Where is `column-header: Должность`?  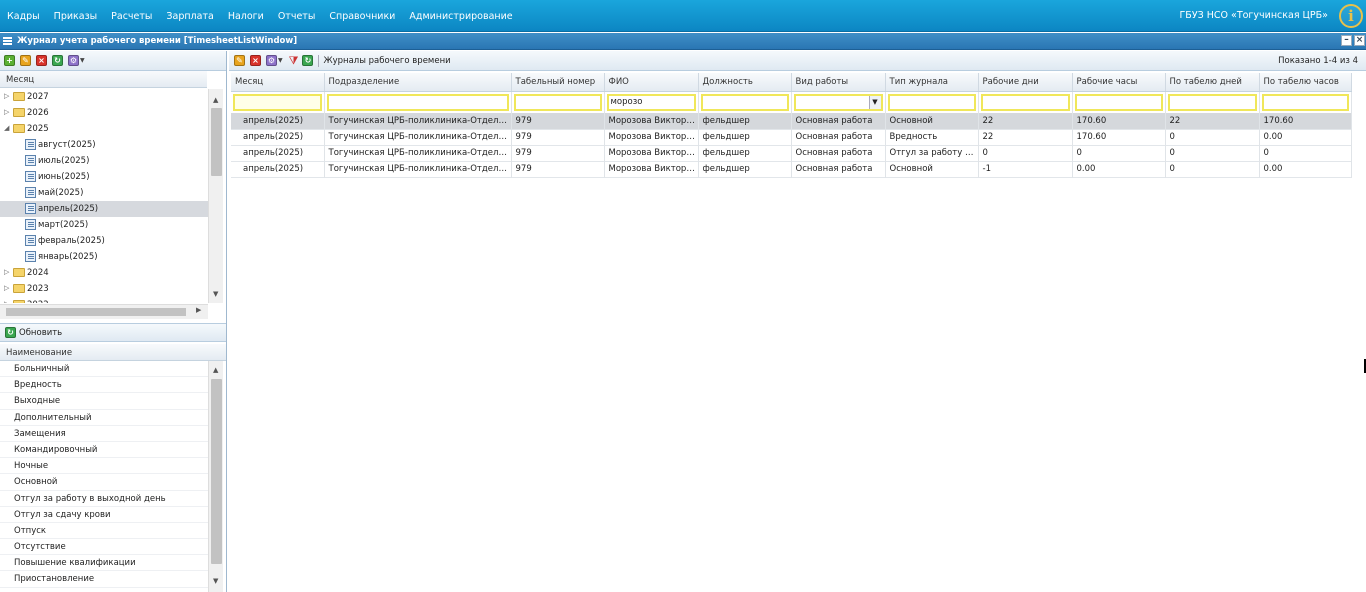
column-header: Должность is located at coordinates (745, 82).